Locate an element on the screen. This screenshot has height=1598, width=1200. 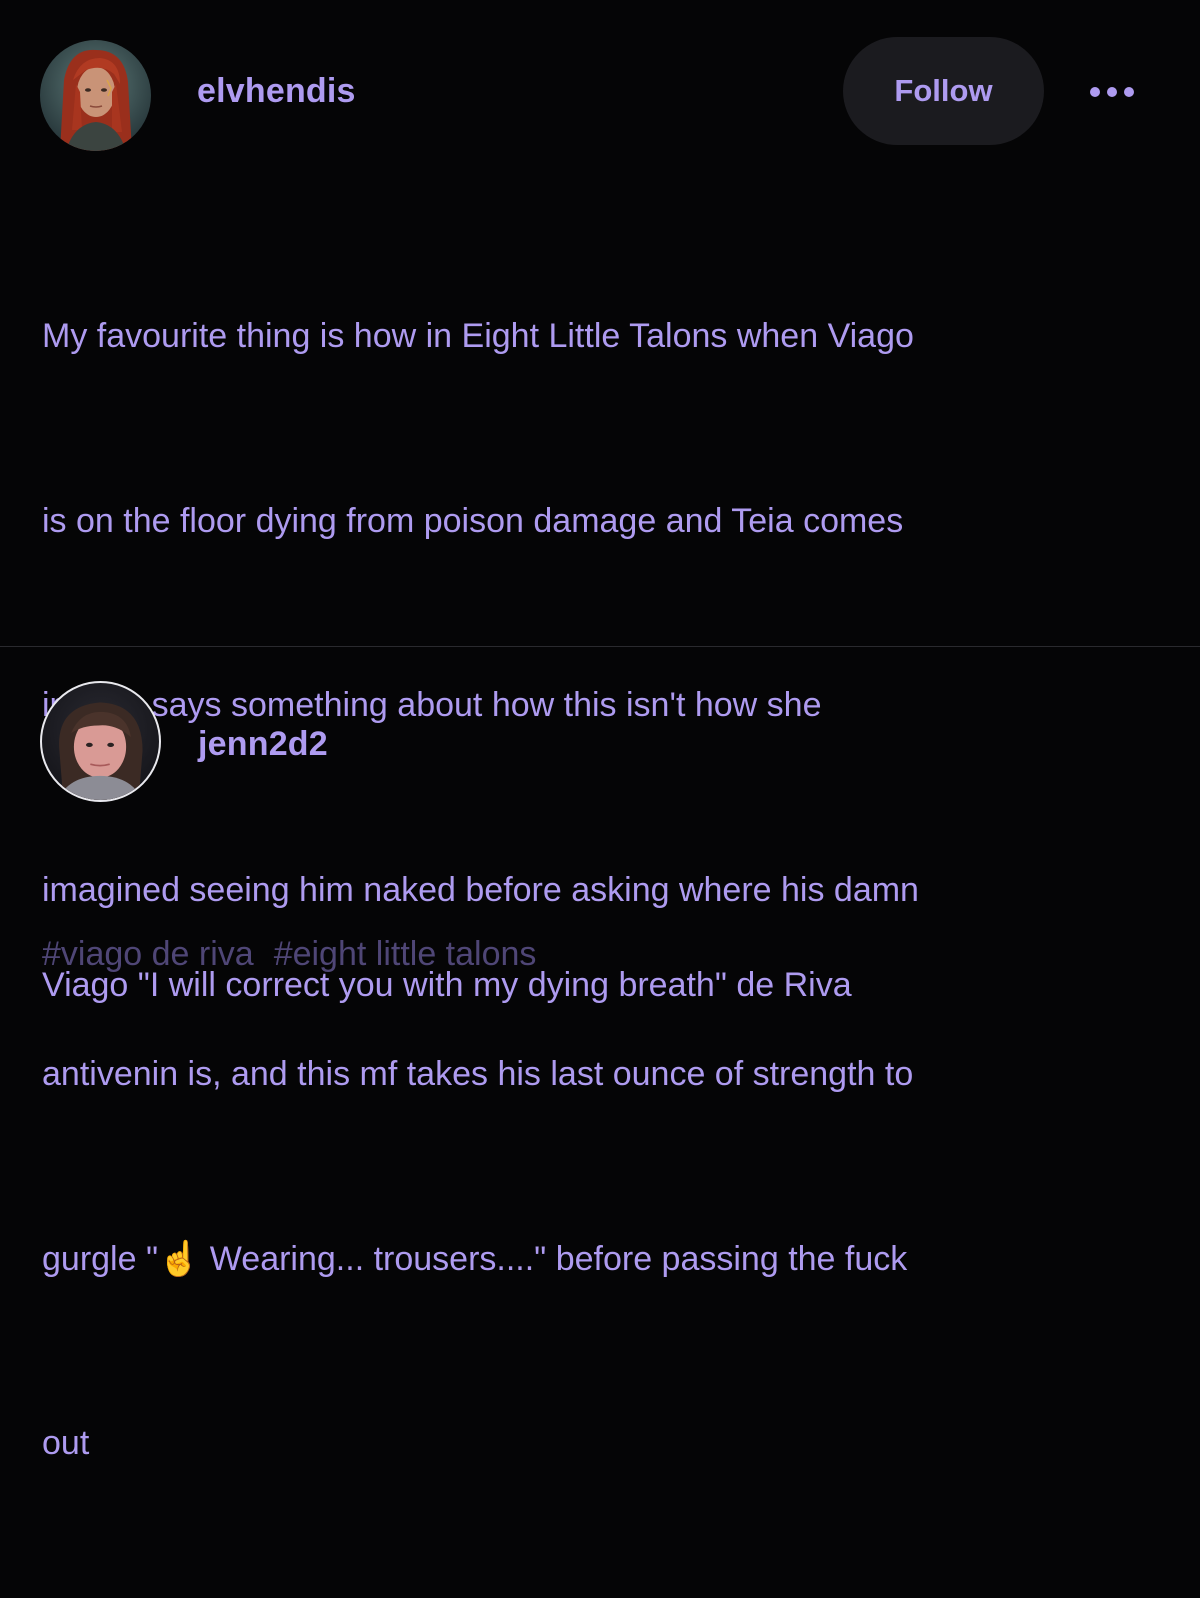
tag-list: #viago de riva #eight little talons is located at coordinates (289, 954).